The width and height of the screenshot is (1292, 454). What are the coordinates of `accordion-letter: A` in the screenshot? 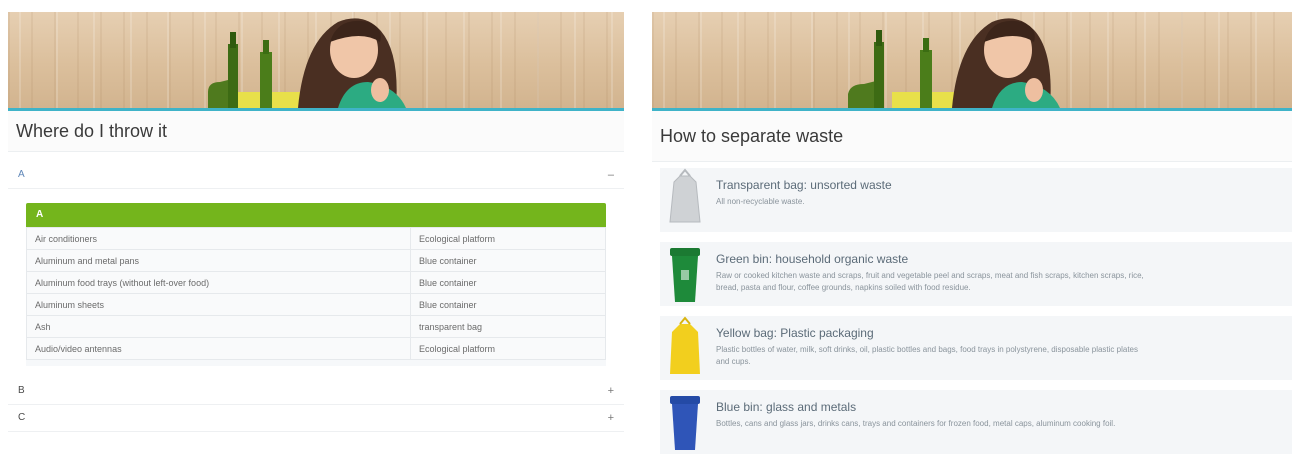 It's located at (21, 174).